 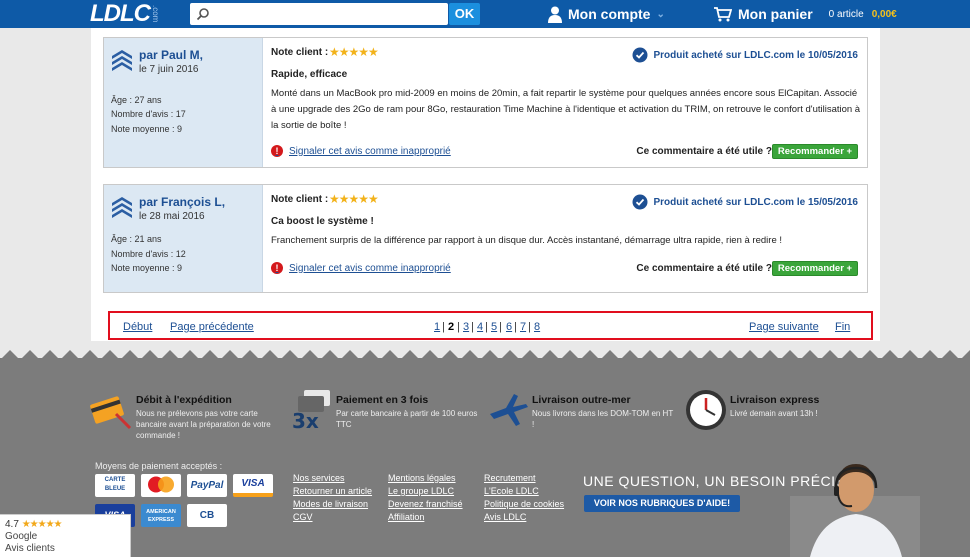 What do you see at coordinates (407, 413) in the screenshot?
I see `feature-desc-line: Par carte bancaire à partir de 100 euros` at bounding box center [407, 413].